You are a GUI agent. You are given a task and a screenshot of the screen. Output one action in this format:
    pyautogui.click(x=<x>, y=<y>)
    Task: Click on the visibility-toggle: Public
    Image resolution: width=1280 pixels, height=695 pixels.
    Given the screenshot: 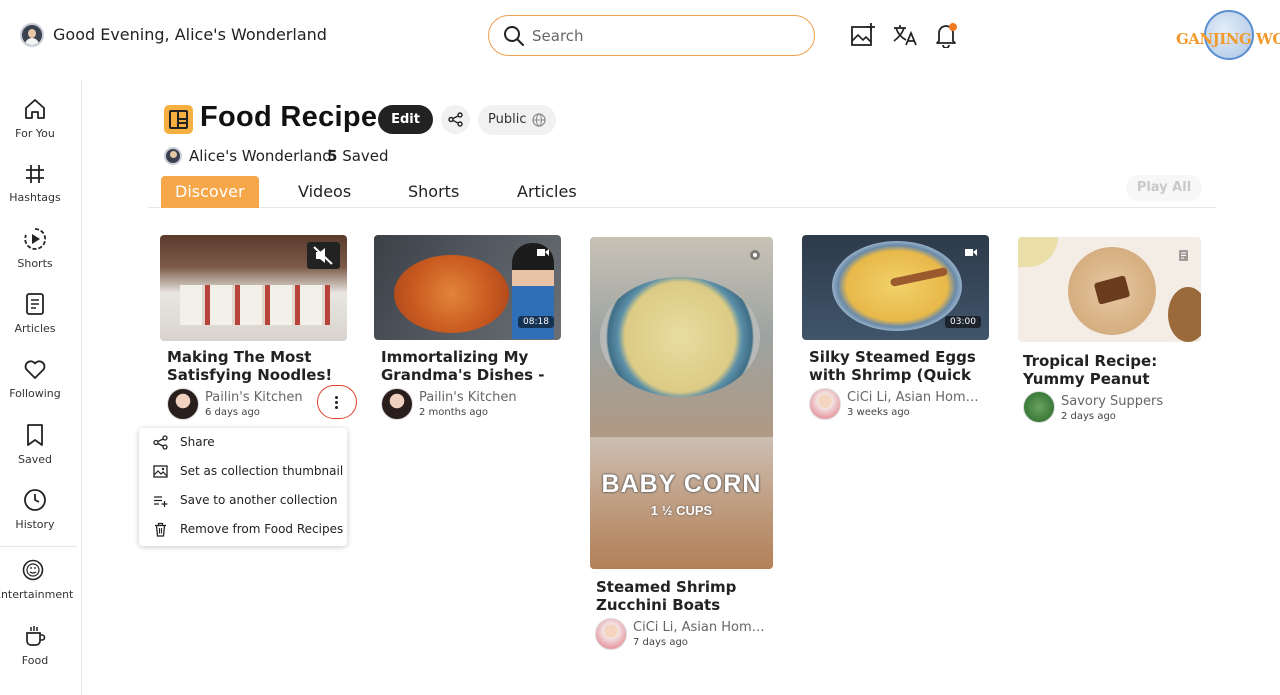 What is the action you would take?
    pyautogui.click(x=517, y=120)
    